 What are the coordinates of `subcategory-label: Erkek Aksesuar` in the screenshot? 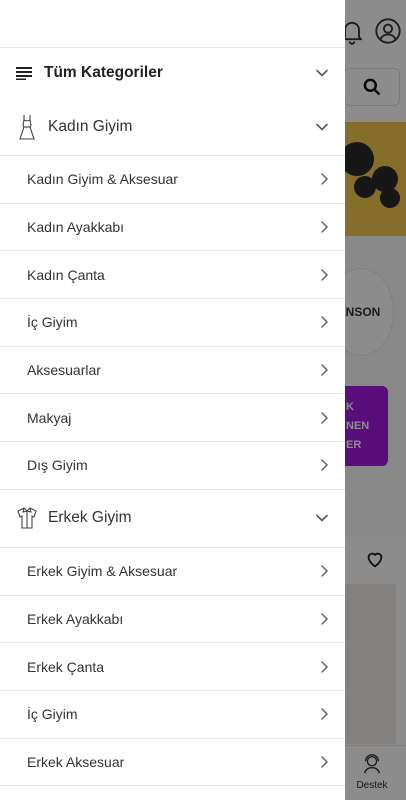 It's located at (76, 761).